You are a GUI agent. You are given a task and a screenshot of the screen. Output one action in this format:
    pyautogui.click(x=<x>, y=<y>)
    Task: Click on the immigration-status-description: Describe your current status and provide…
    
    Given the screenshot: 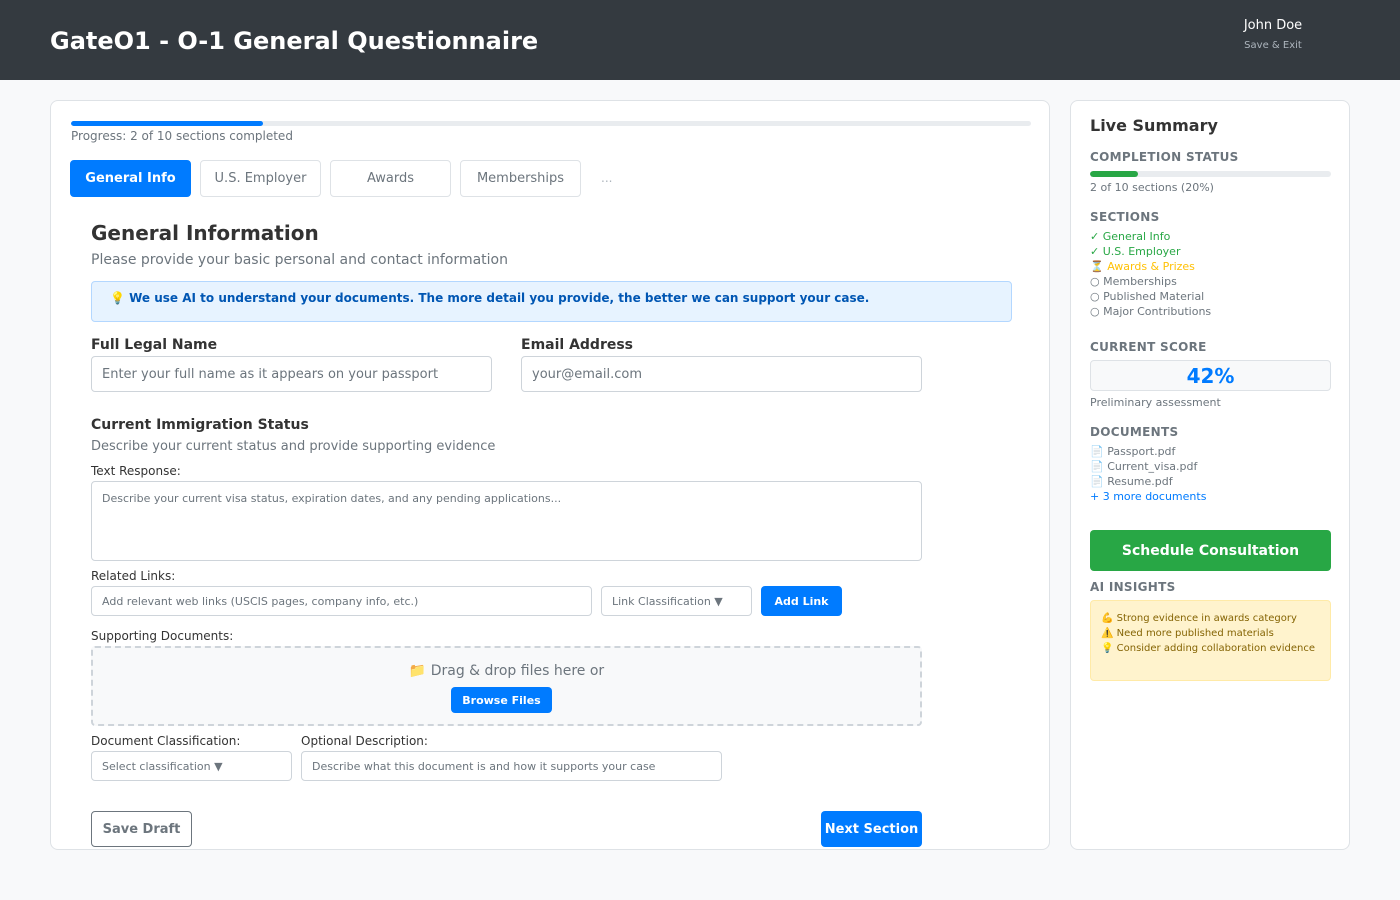 What is the action you would take?
    pyautogui.click(x=293, y=446)
    